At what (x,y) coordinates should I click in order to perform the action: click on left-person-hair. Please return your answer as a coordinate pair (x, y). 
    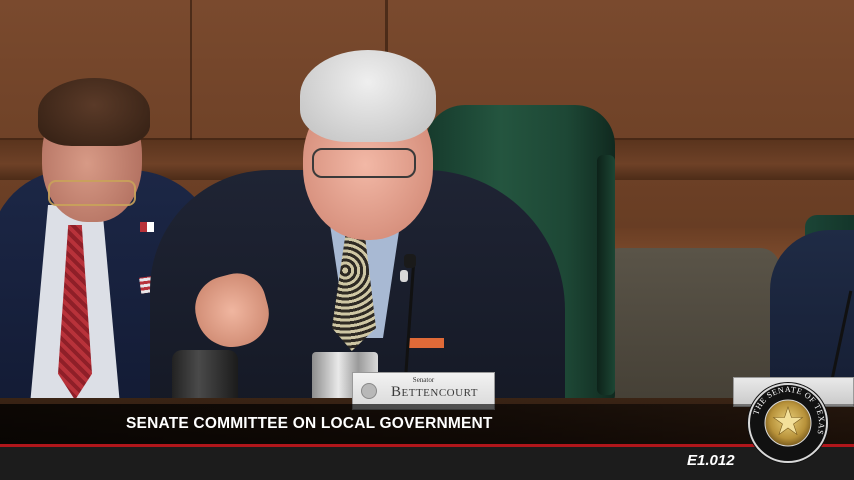
    Looking at the image, I should click on (94, 112).